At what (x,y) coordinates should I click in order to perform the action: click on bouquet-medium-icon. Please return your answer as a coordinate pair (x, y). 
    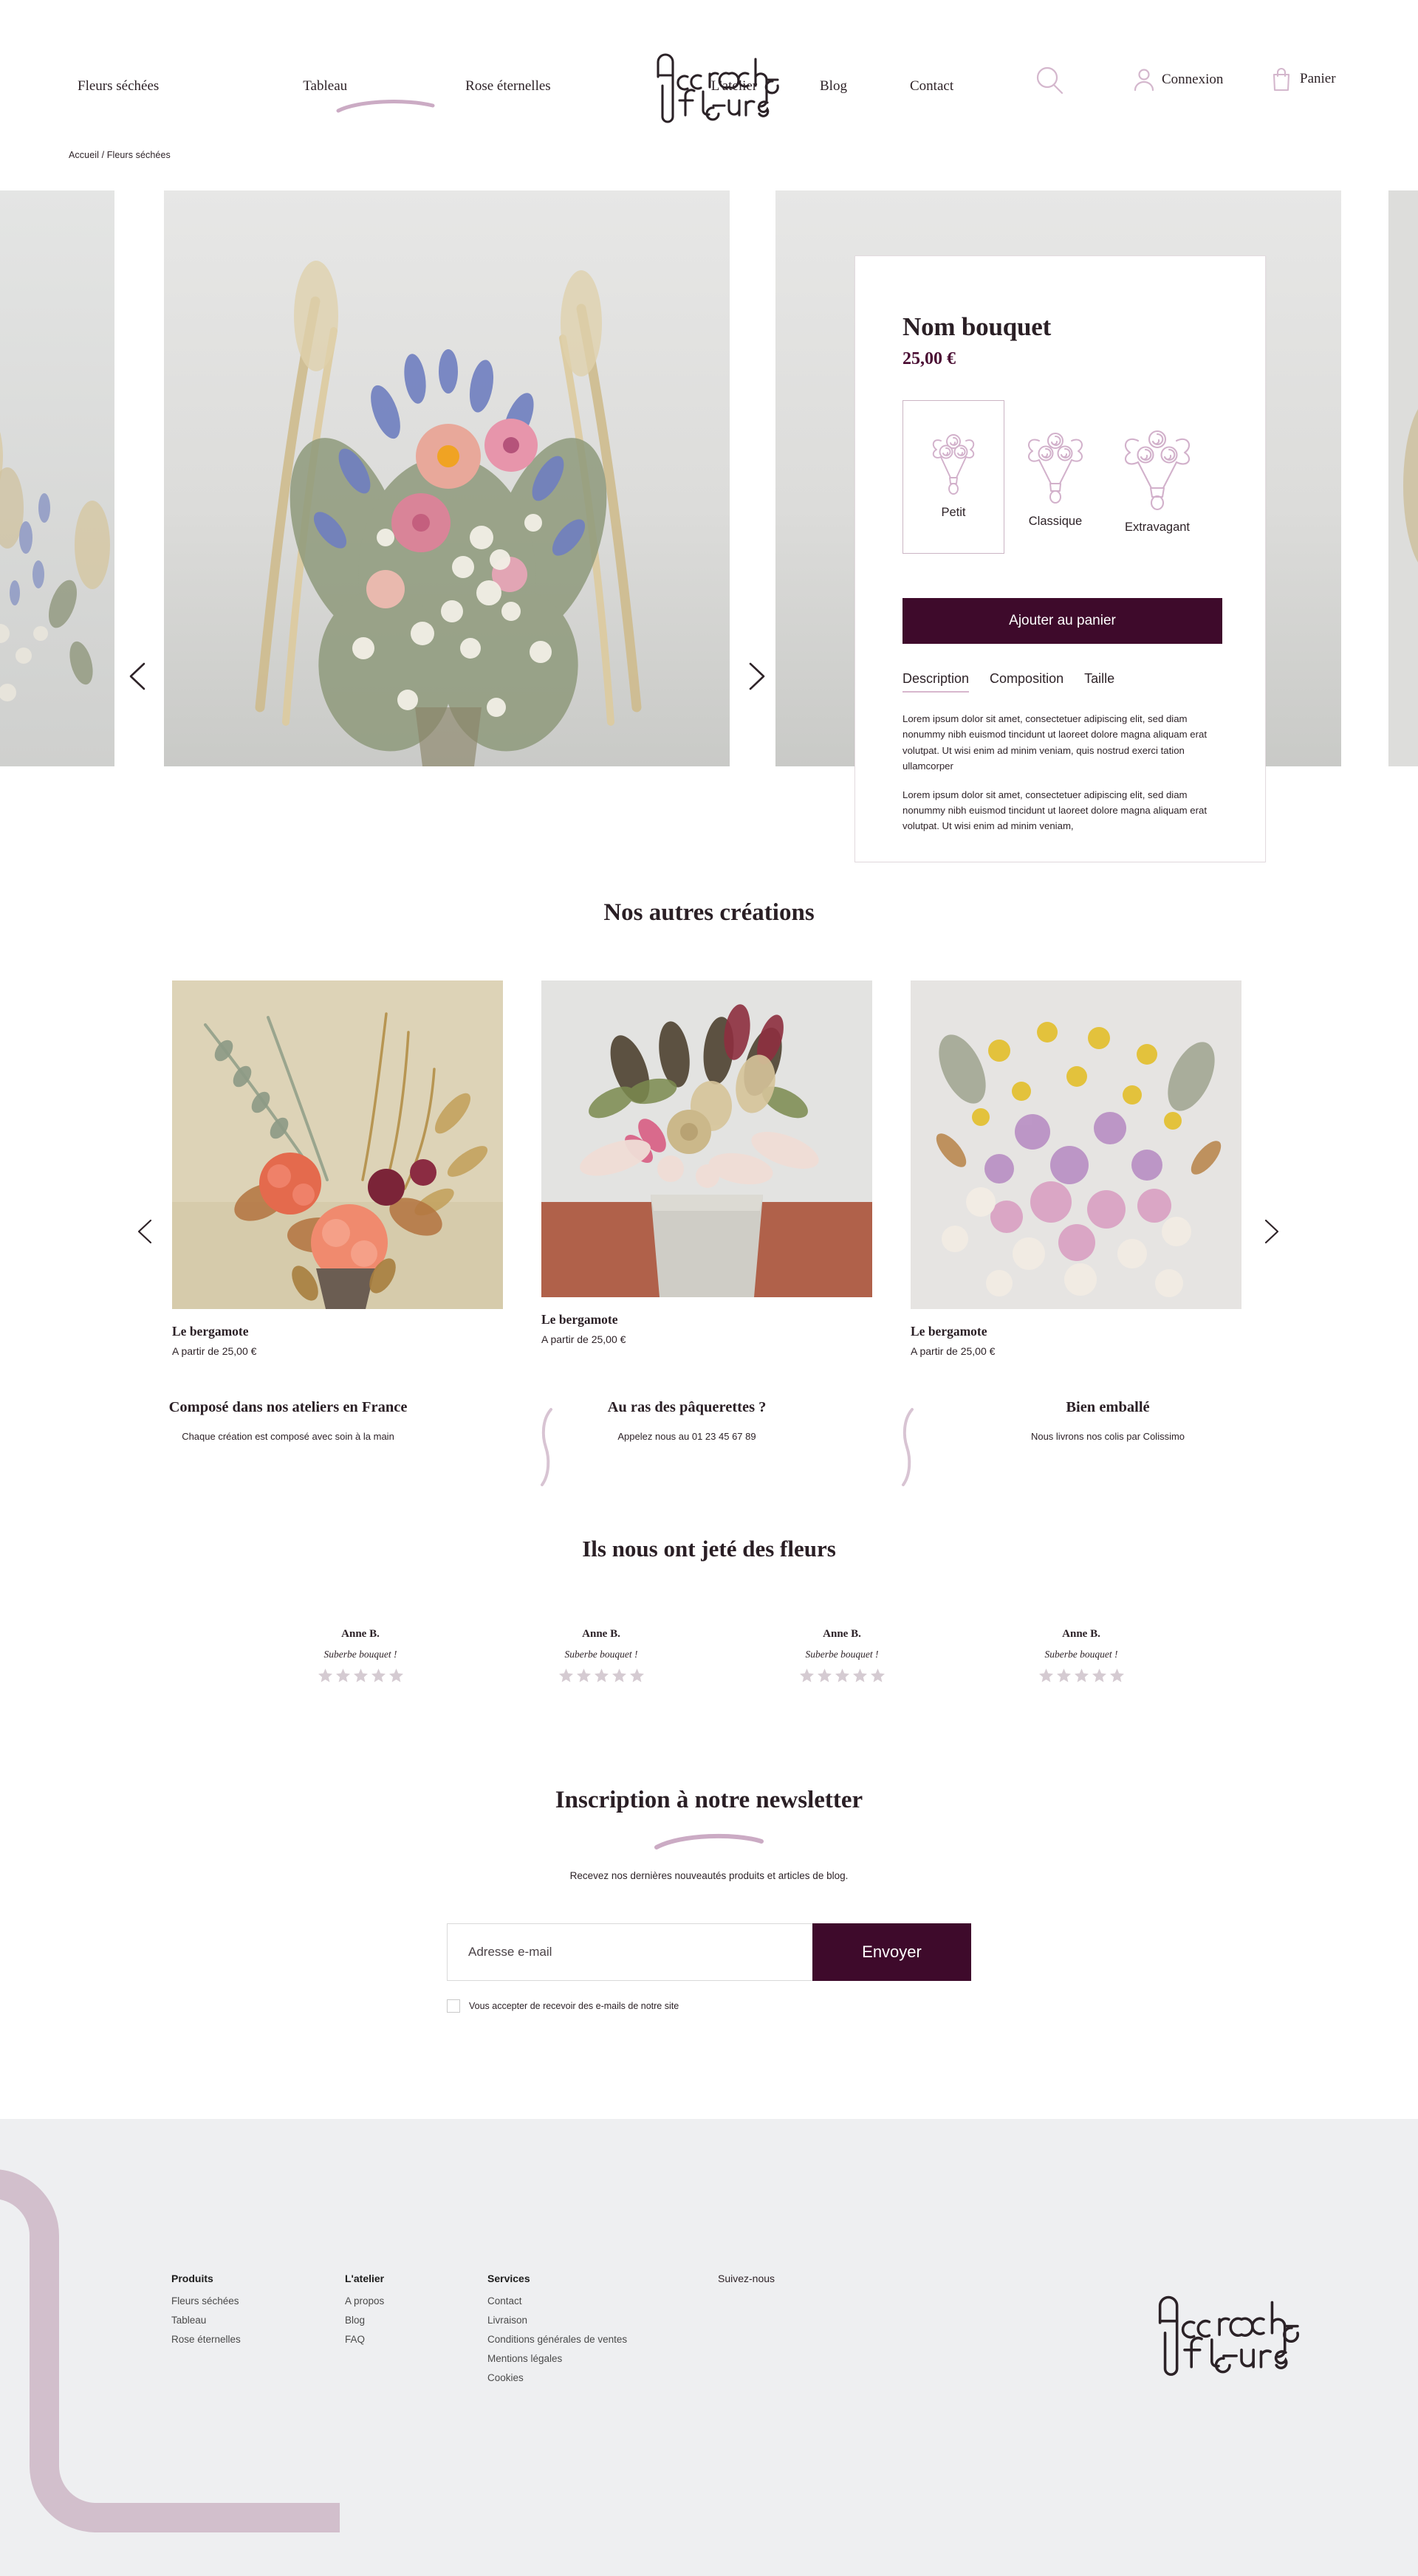
    Looking at the image, I should click on (1055, 468).